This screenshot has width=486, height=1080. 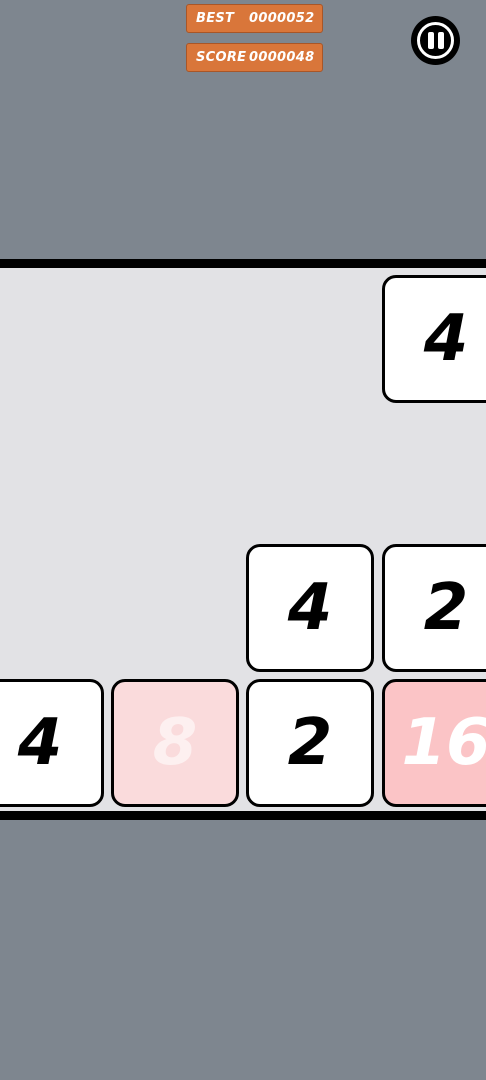 What do you see at coordinates (282, 57) in the screenshot?
I see `score-value: 0000048` at bounding box center [282, 57].